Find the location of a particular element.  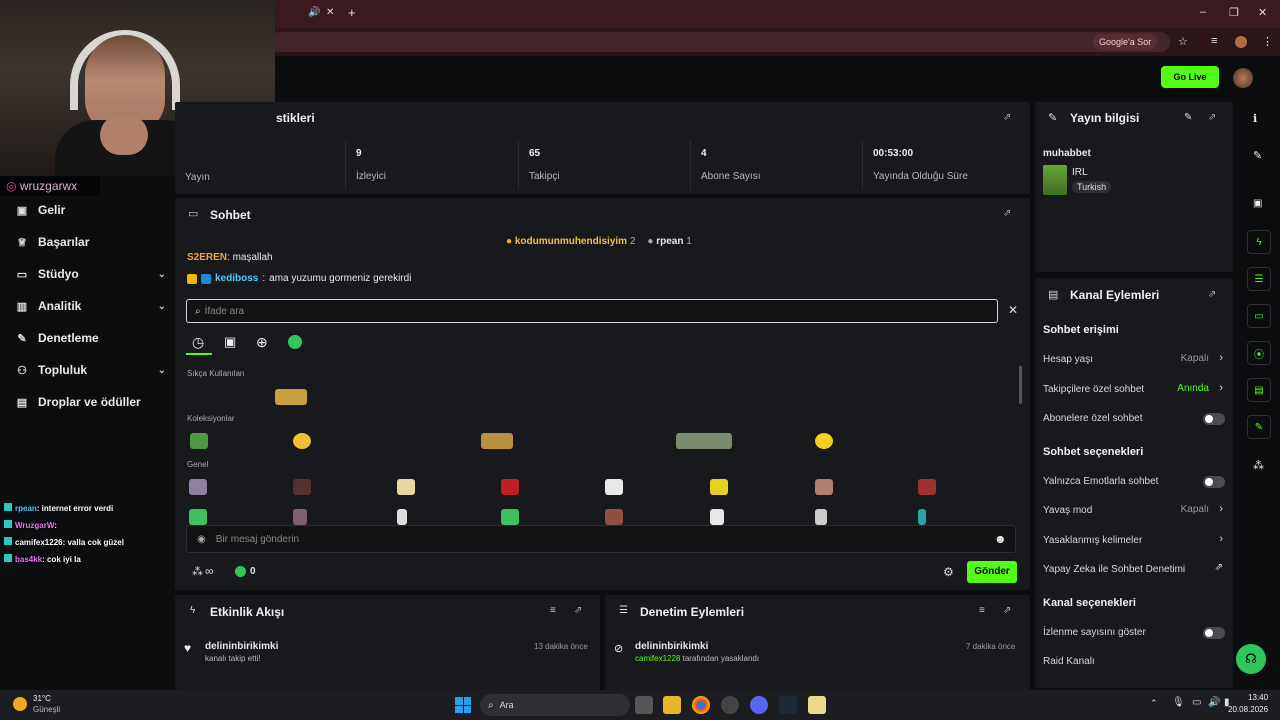

gear-icon: ⚙ is located at coordinates (948, 572).